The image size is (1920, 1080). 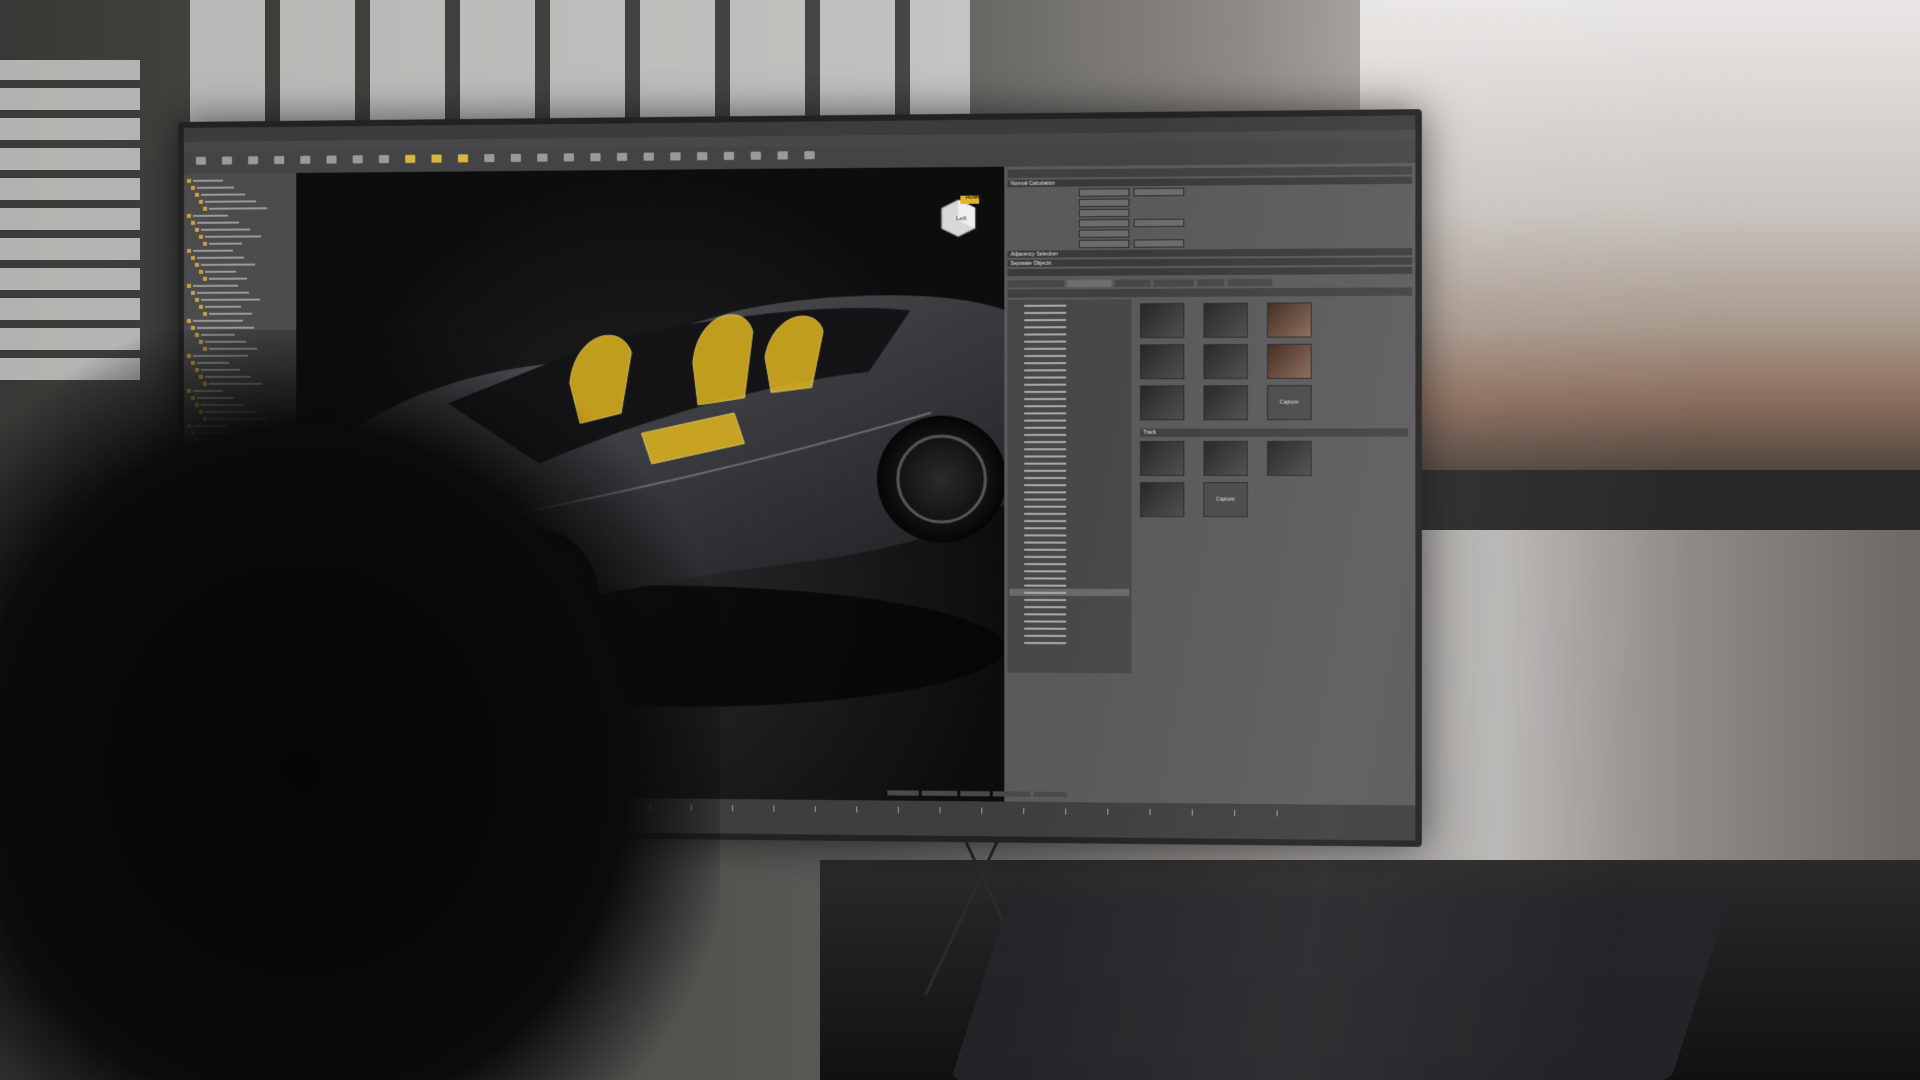 What do you see at coordinates (1210, 271) in the screenshot?
I see `collapsed-section` at bounding box center [1210, 271].